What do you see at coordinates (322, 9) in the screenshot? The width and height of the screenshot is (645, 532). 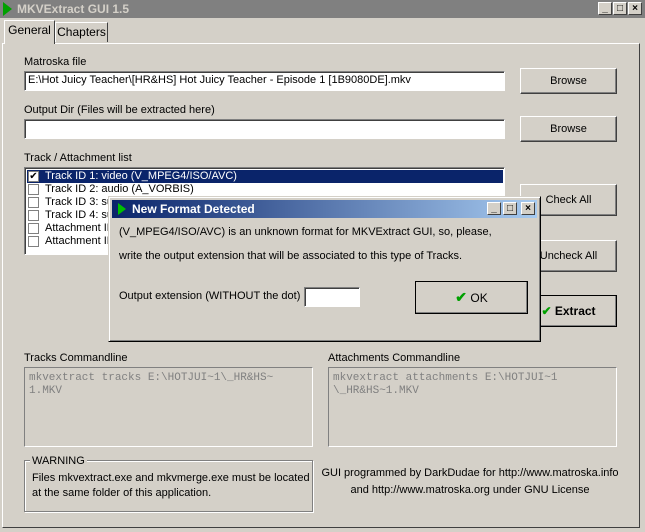 I see `title-bar: MKVExtract GUI 1.5 _ □ ×` at bounding box center [322, 9].